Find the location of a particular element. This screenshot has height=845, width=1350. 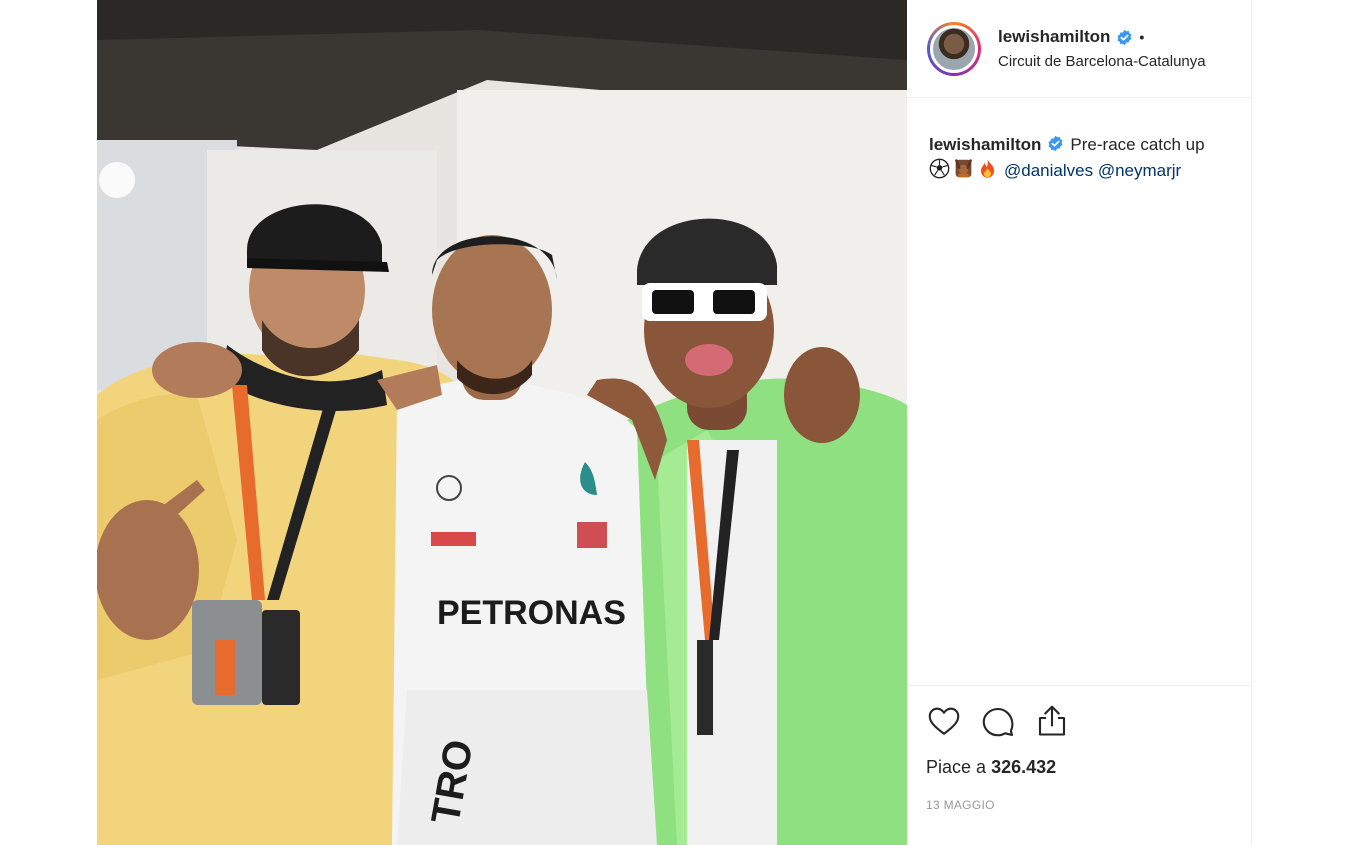

share-upload-icon is located at coordinates (1052, 720).